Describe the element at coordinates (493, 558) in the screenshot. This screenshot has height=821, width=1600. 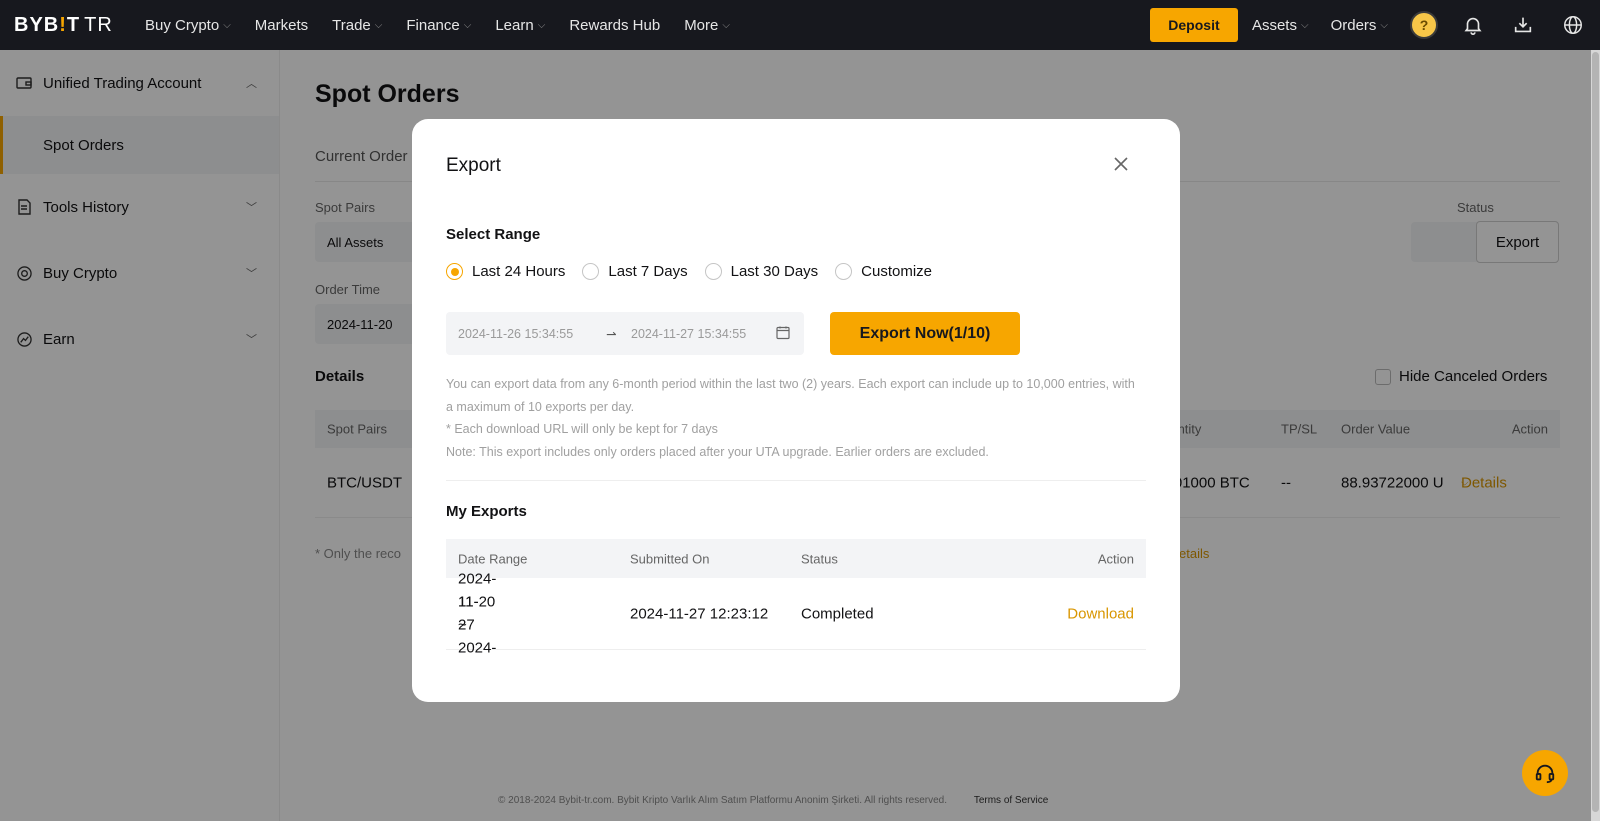
I see `col-date-range: Date Range` at that location.